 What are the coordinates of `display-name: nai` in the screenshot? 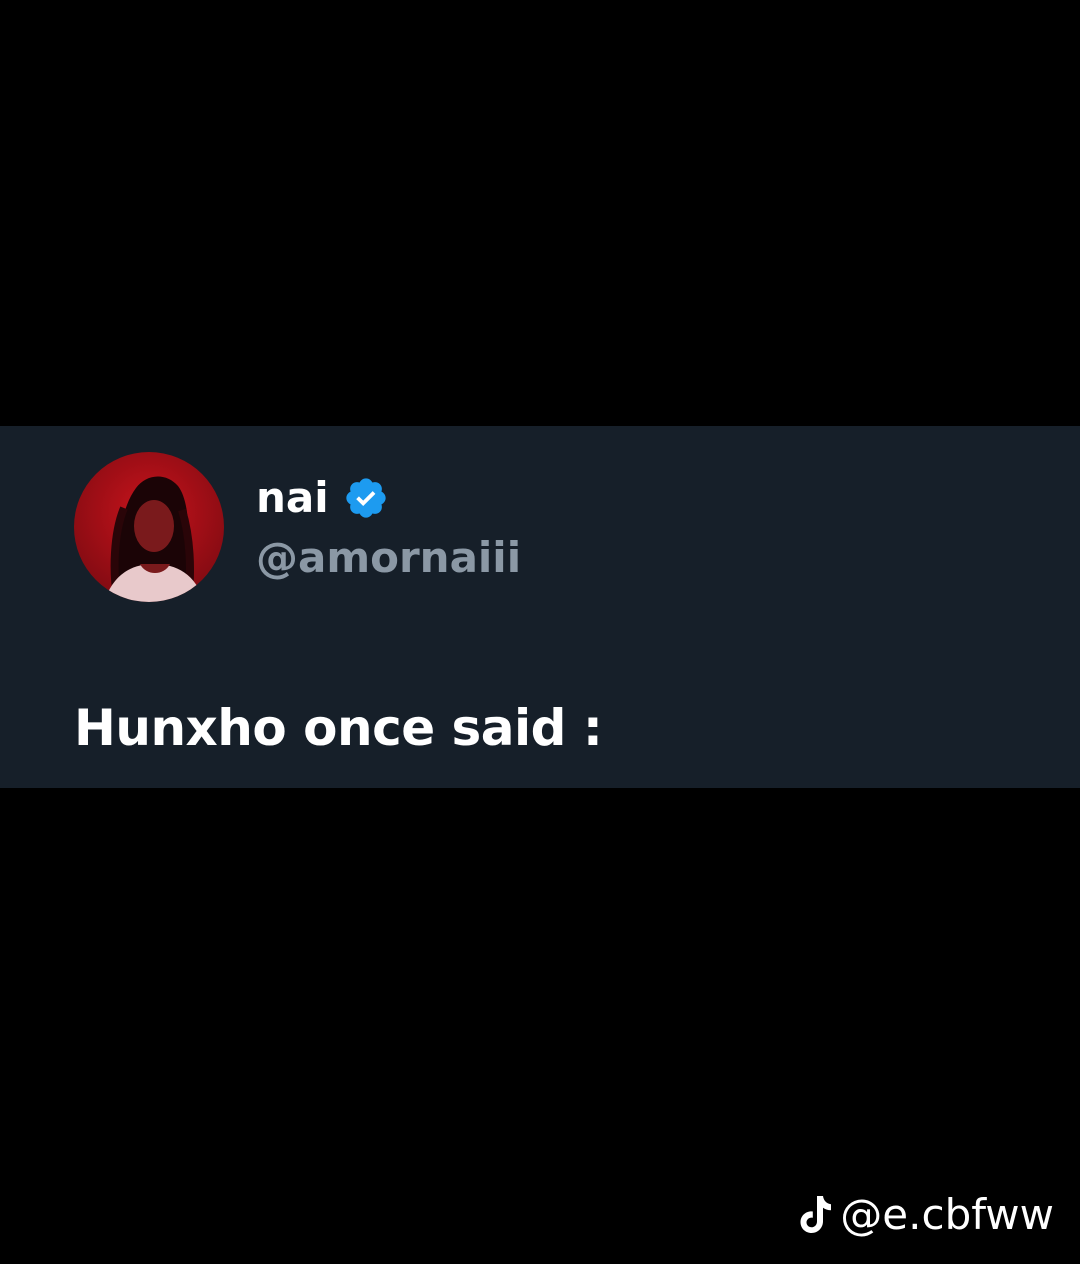 It's located at (292, 498).